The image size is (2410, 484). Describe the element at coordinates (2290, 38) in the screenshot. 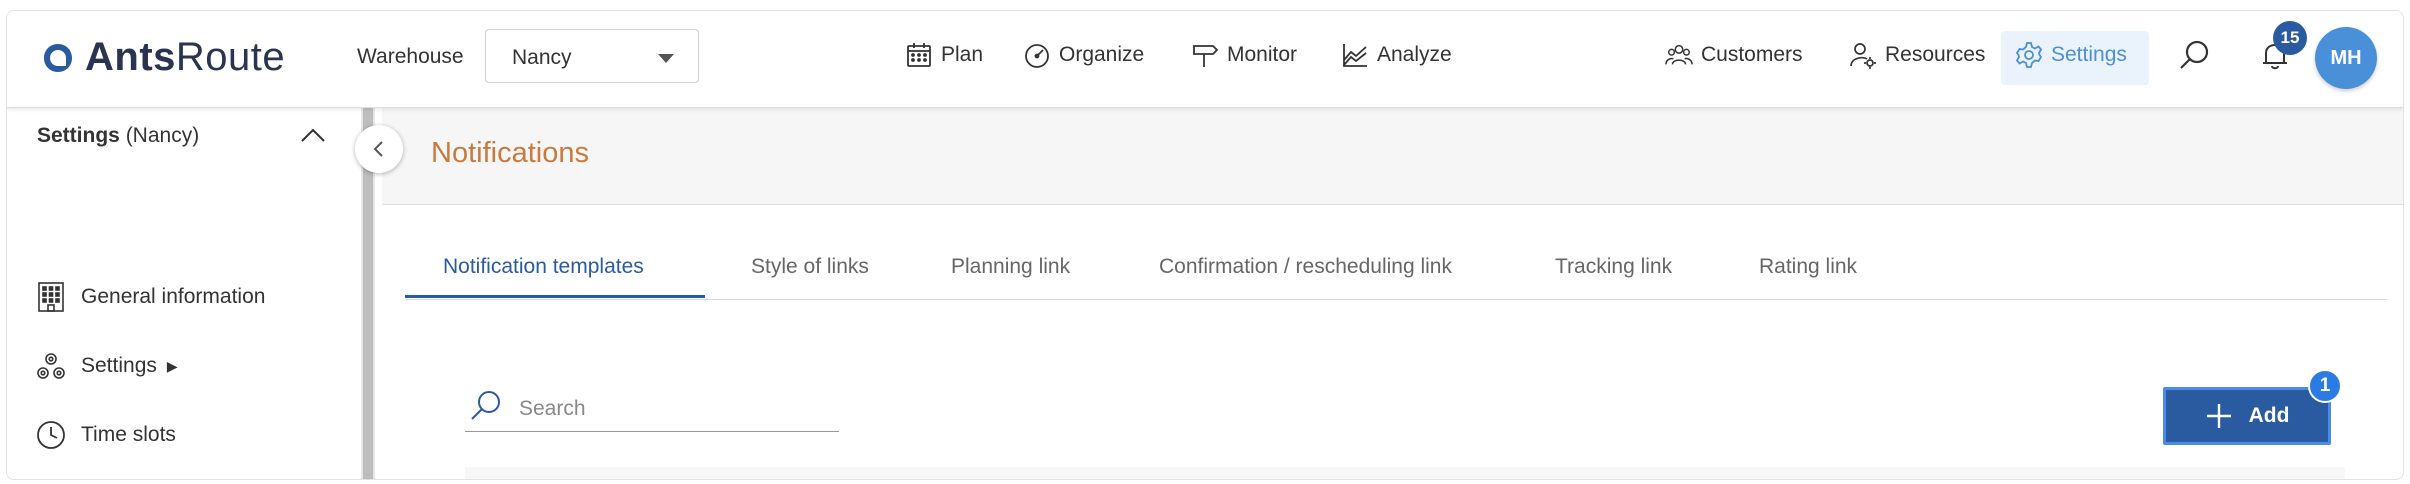

I see `notification-count-badge: 15` at that location.